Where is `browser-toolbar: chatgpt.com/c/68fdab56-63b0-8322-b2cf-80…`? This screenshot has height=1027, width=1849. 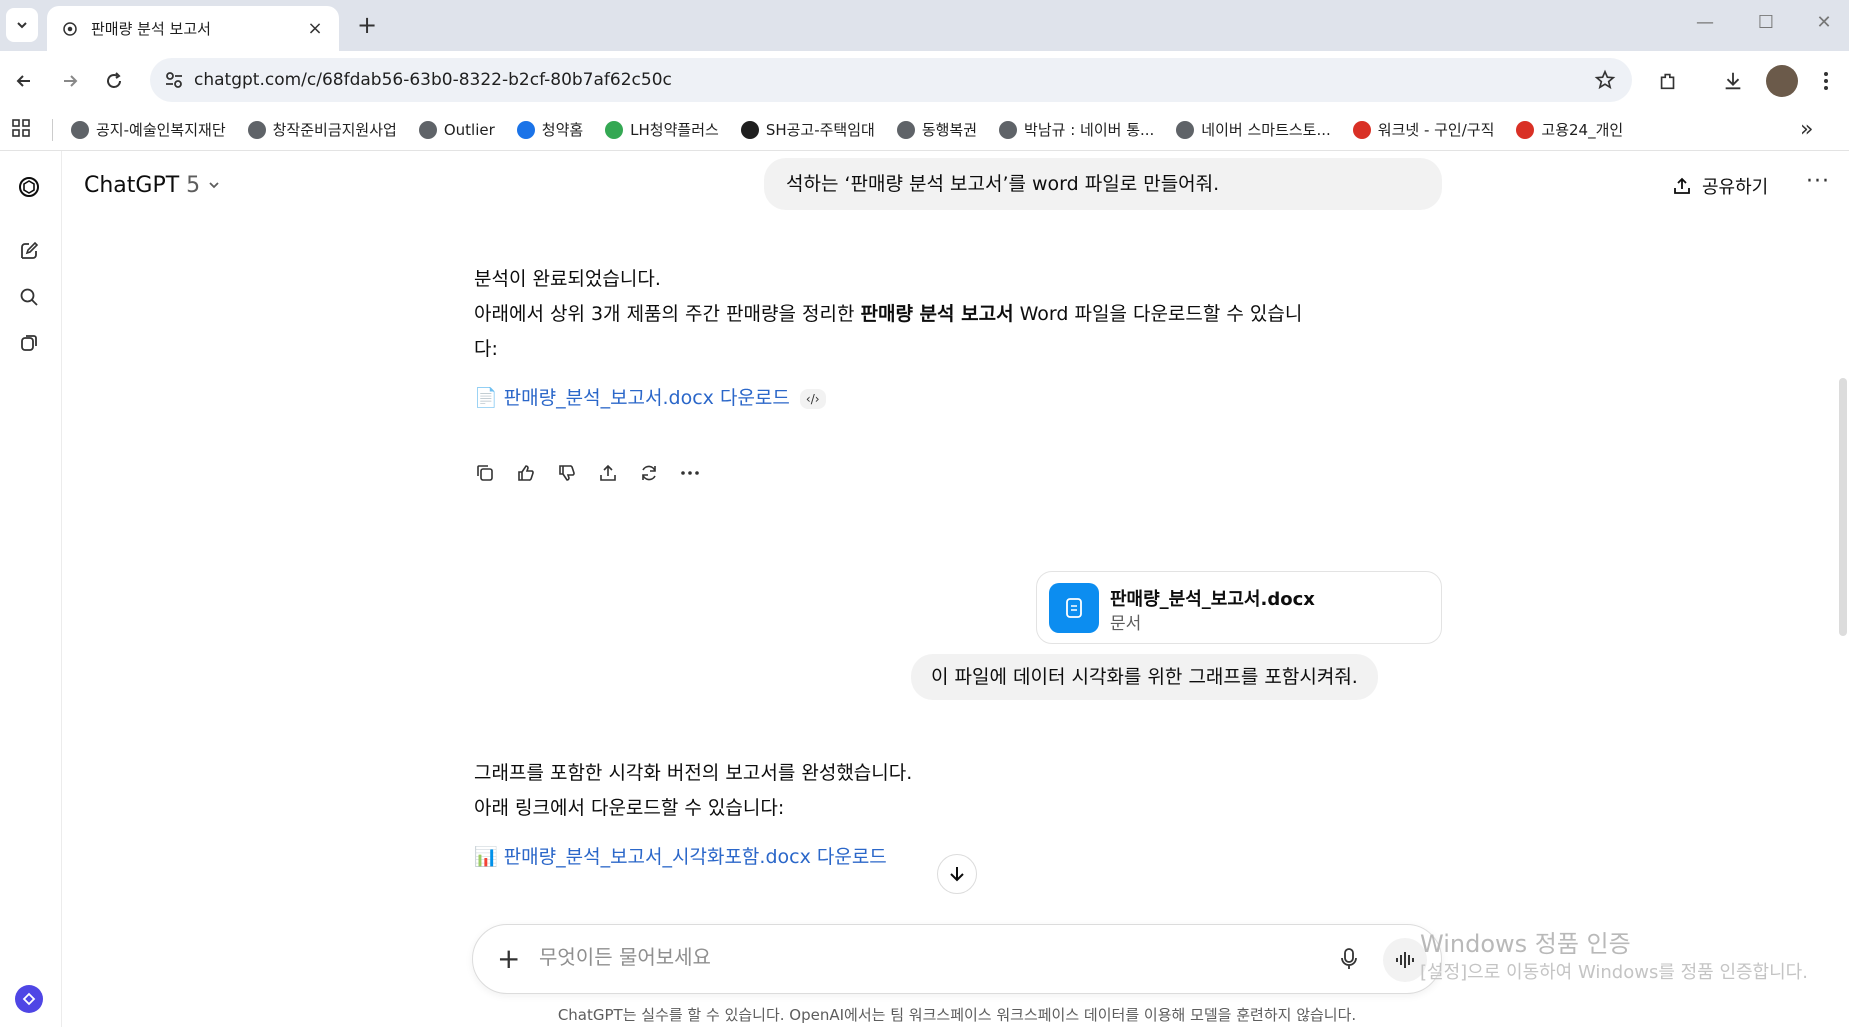
browser-toolbar: chatgpt.com/c/68fdab56-63b0-8322-b2cf-80… is located at coordinates (924, 80).